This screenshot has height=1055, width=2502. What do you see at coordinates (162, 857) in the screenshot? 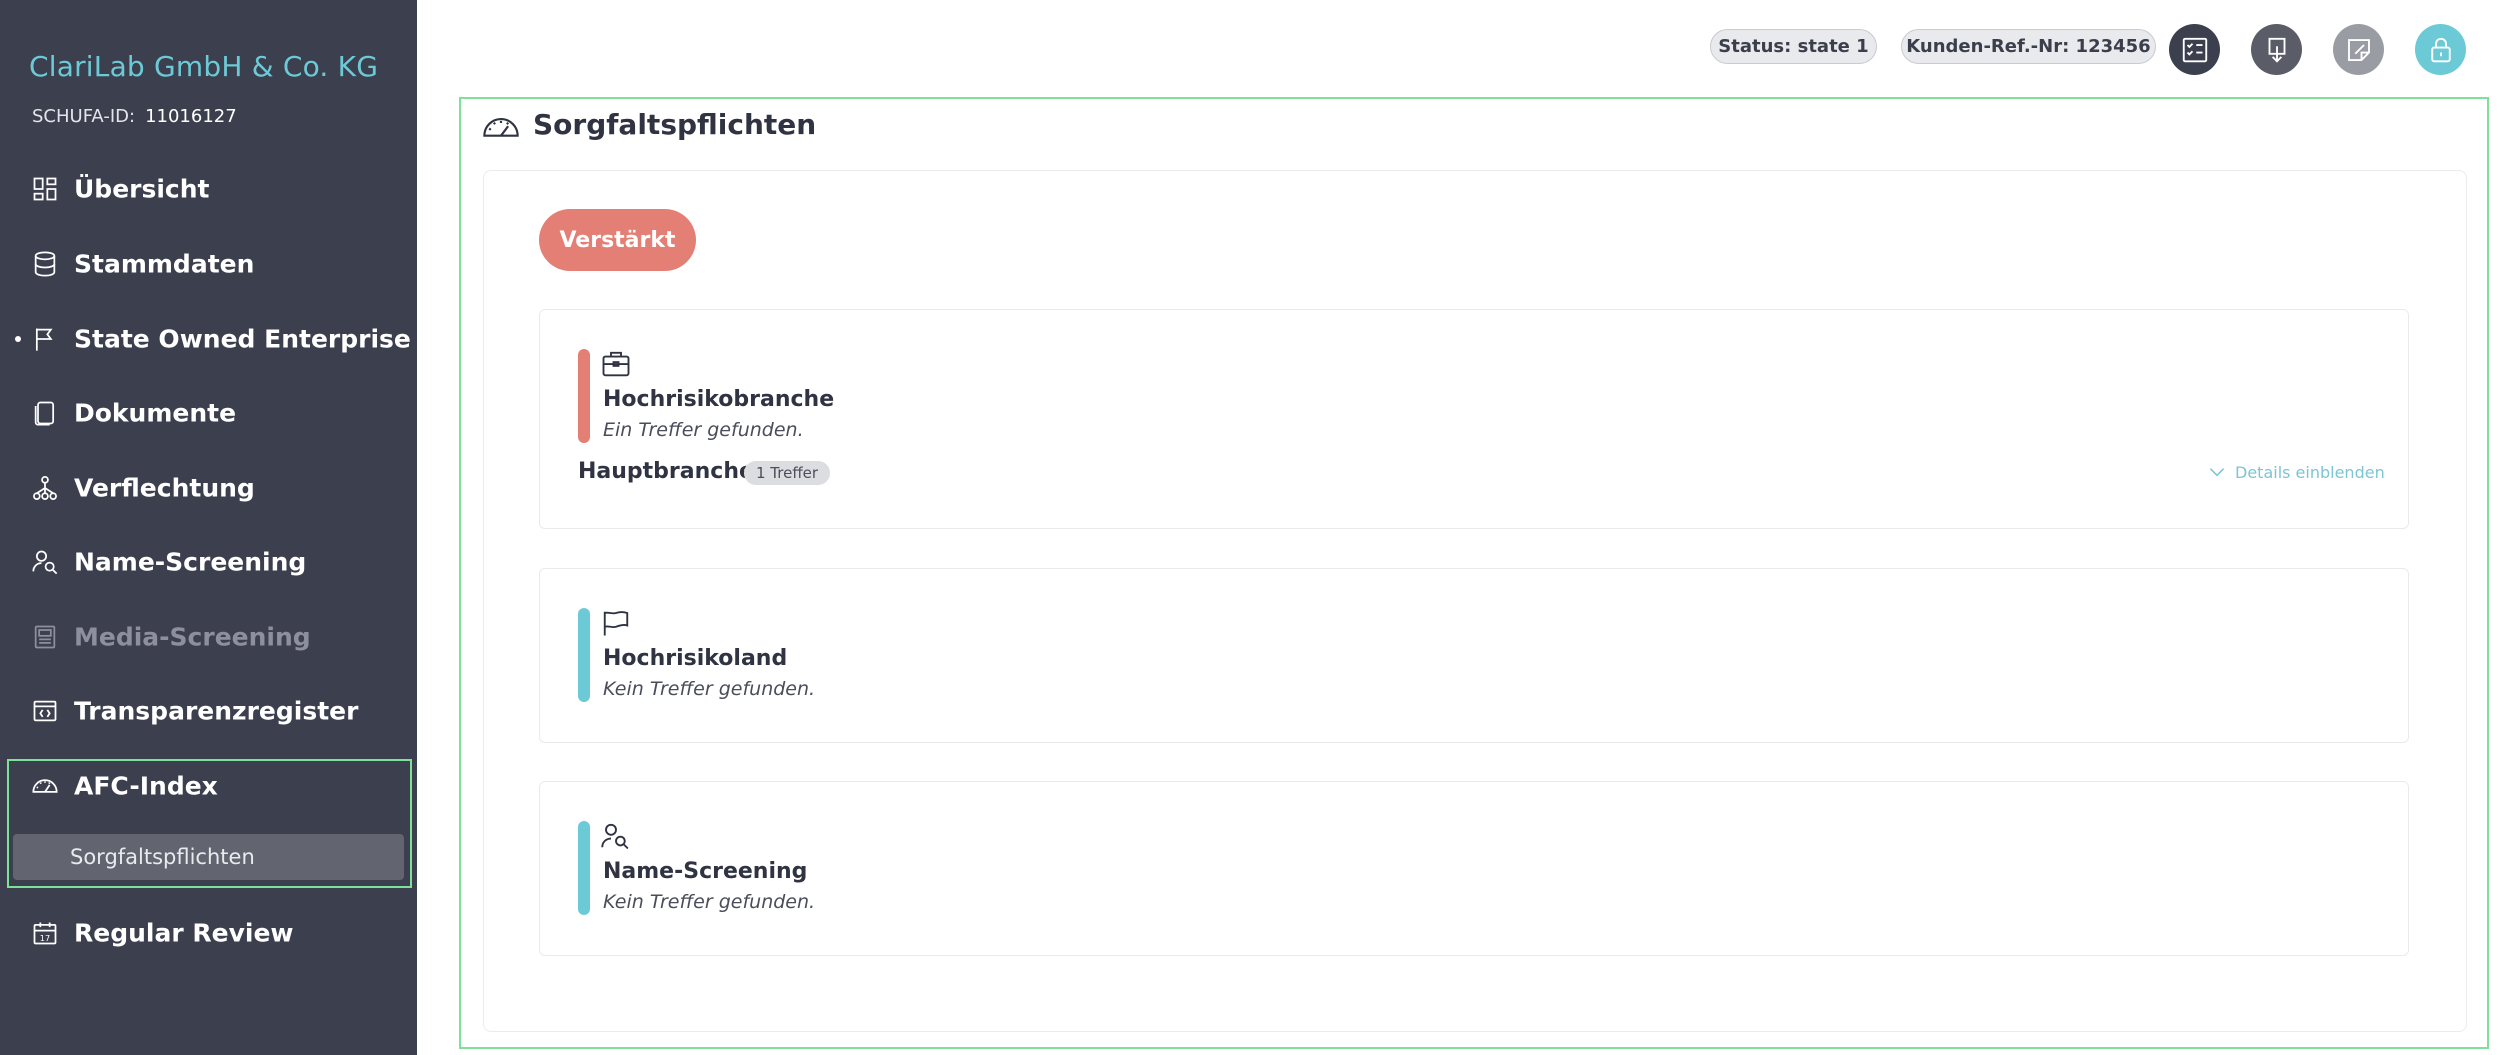
I see `sub-item-label: Sorgfaltspflichten` at bounding box center [162, 857].